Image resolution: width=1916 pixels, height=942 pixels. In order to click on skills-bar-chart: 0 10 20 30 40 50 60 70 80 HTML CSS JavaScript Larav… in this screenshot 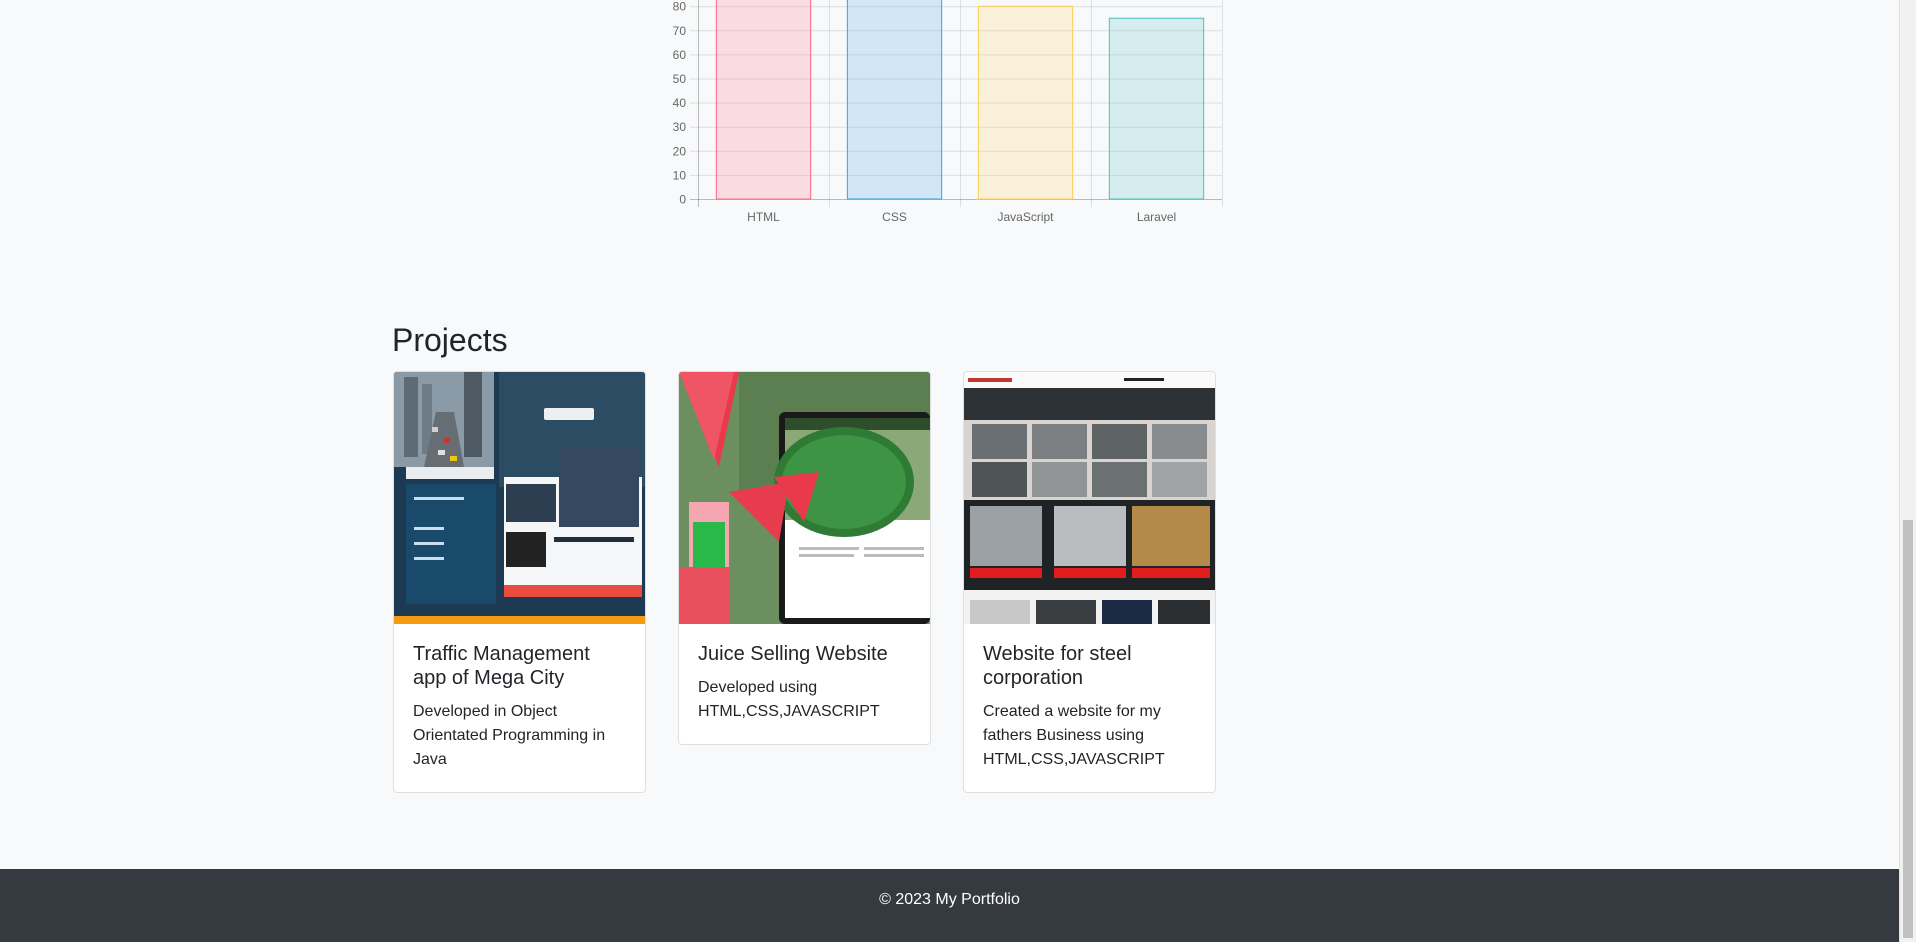, I will do `click(948, 112)`.